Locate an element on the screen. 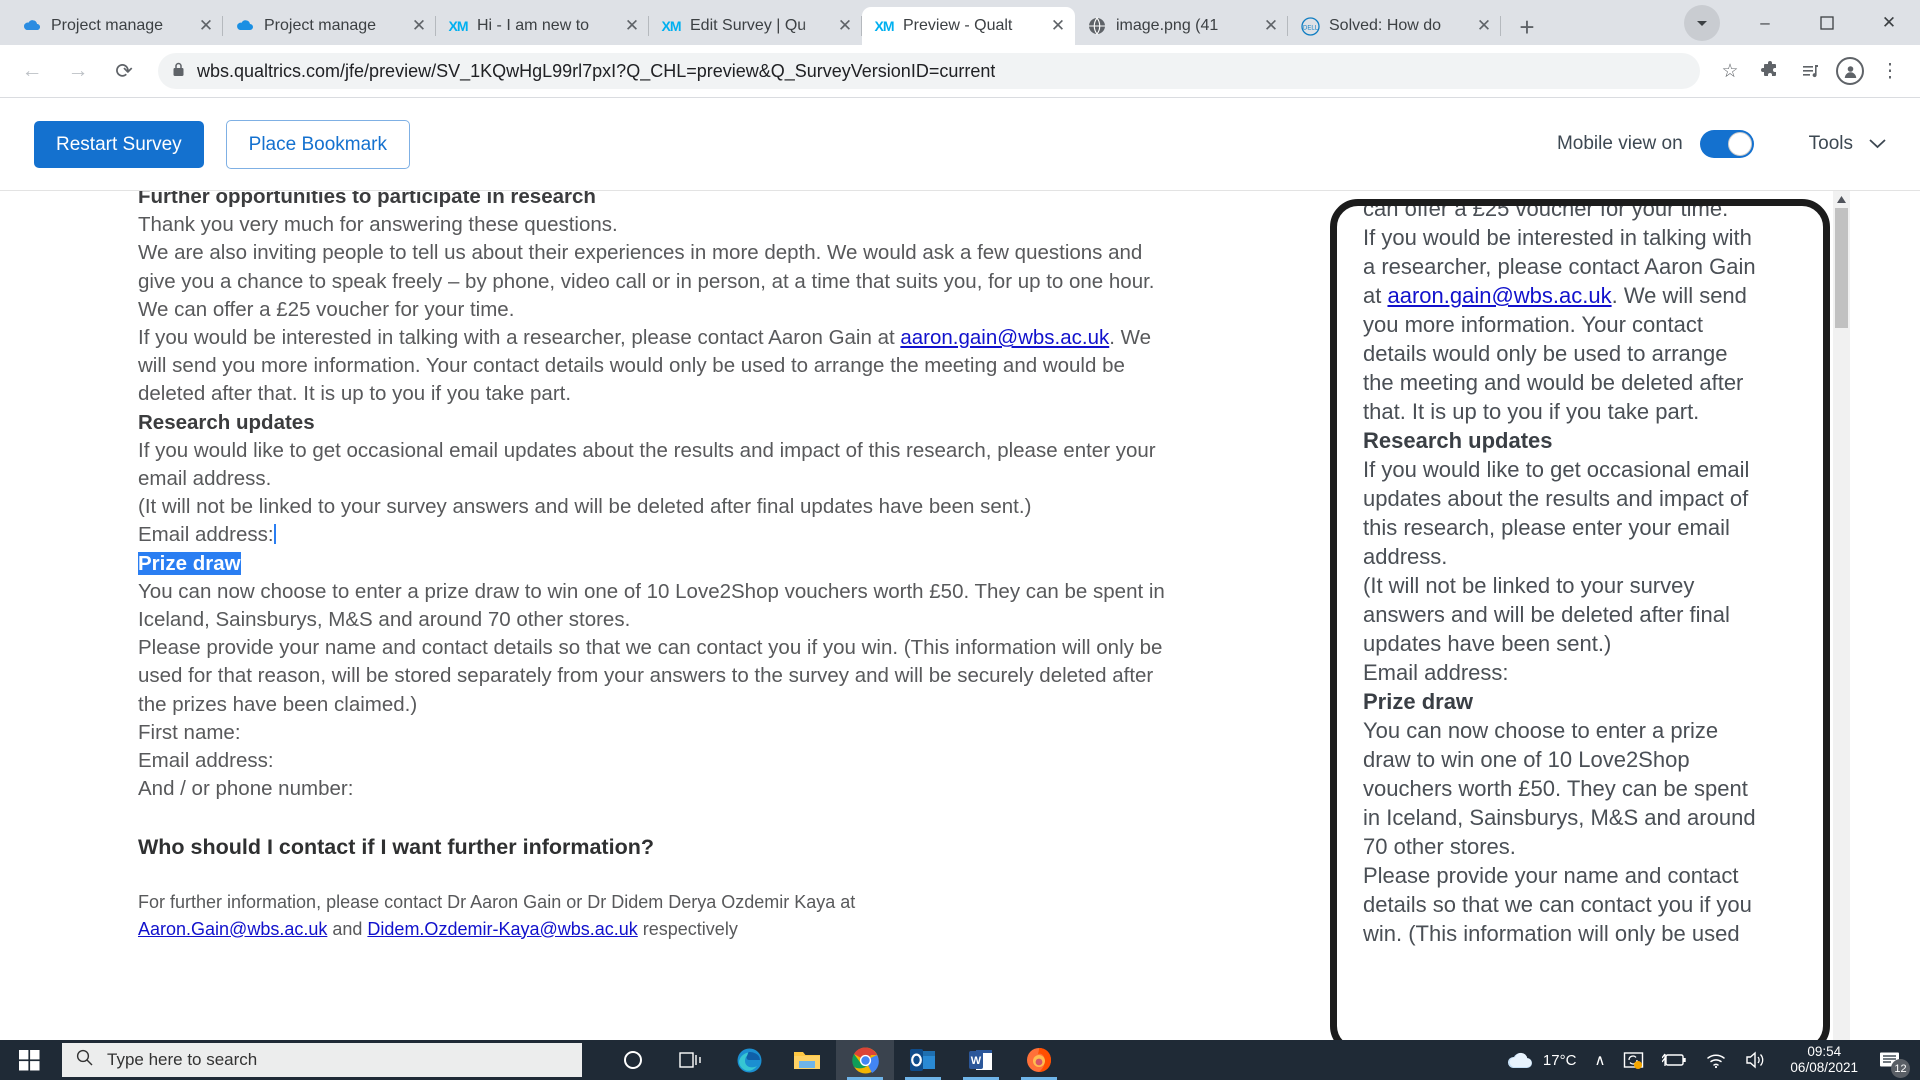 Image resolution: width=1920 pixels, height=1080 pixels. reload-icon: ⟳ is located at coordinates (124, 71).